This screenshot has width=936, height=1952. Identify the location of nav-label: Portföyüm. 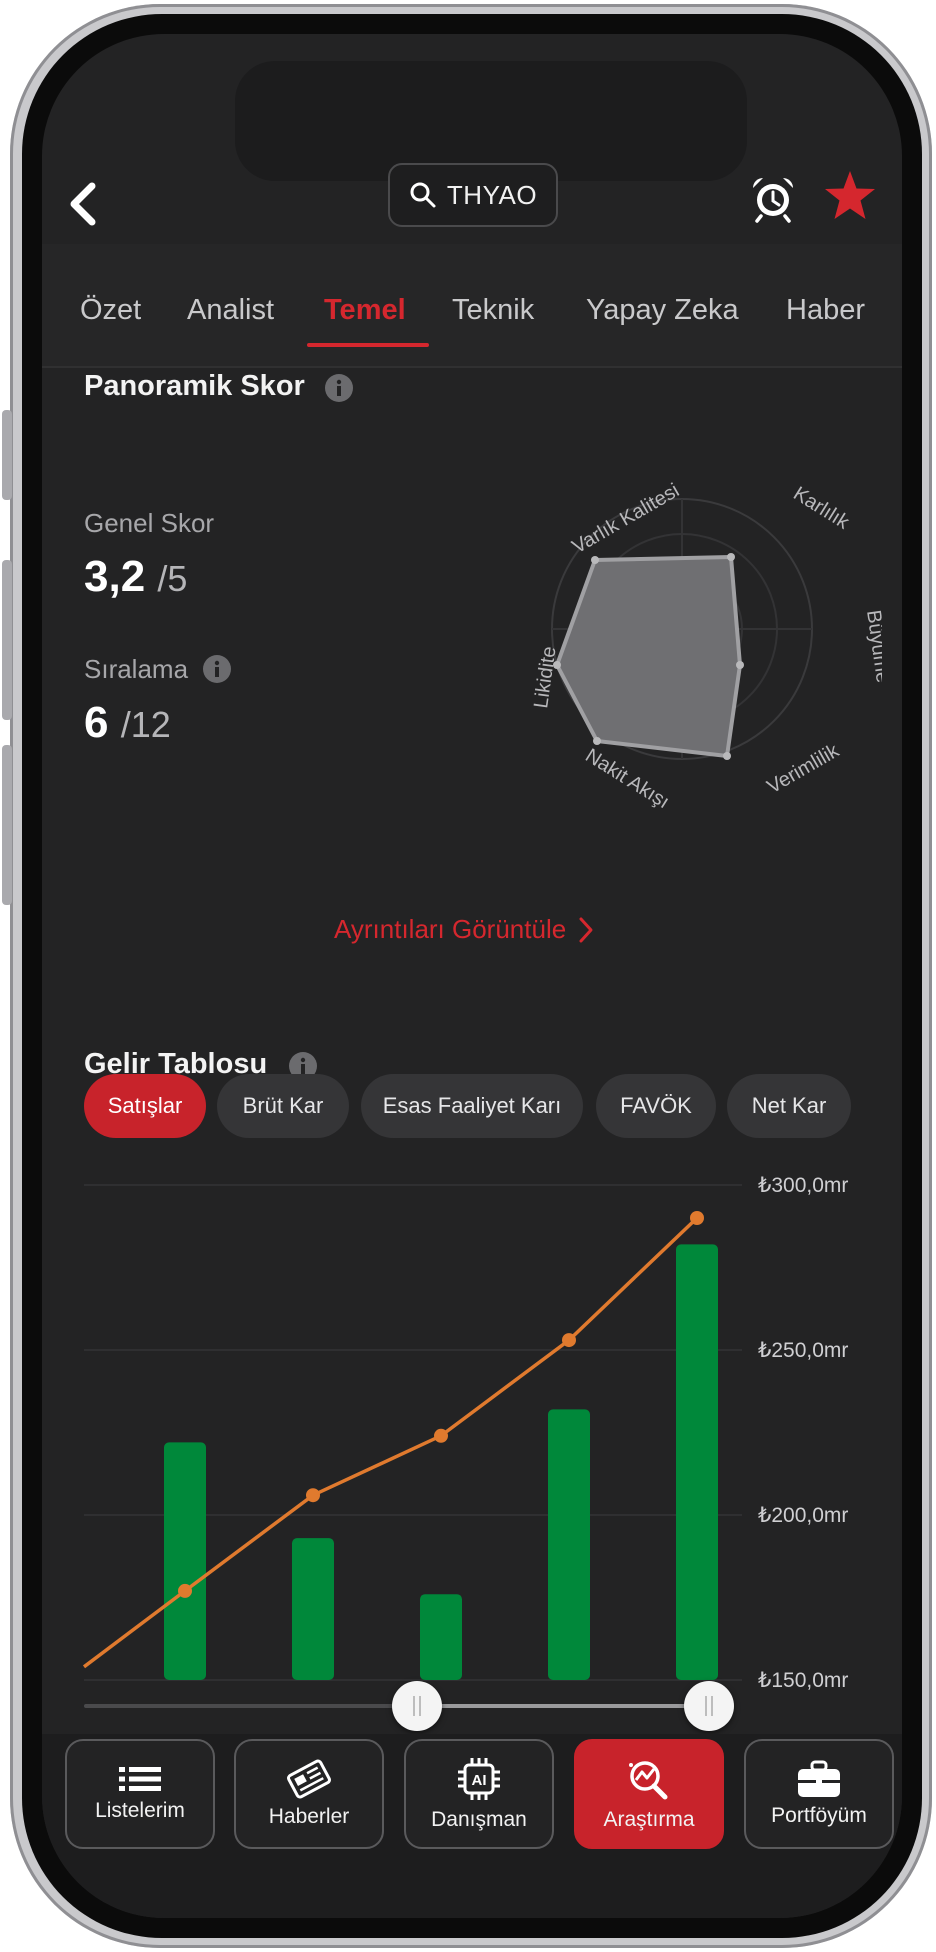
(819, 1815).